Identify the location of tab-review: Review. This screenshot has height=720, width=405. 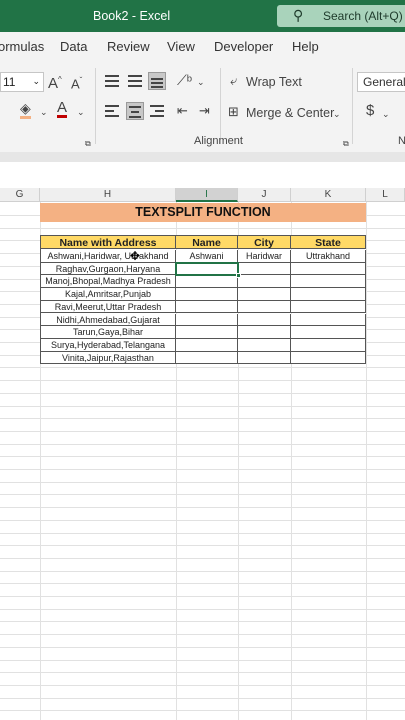
(128, 46).